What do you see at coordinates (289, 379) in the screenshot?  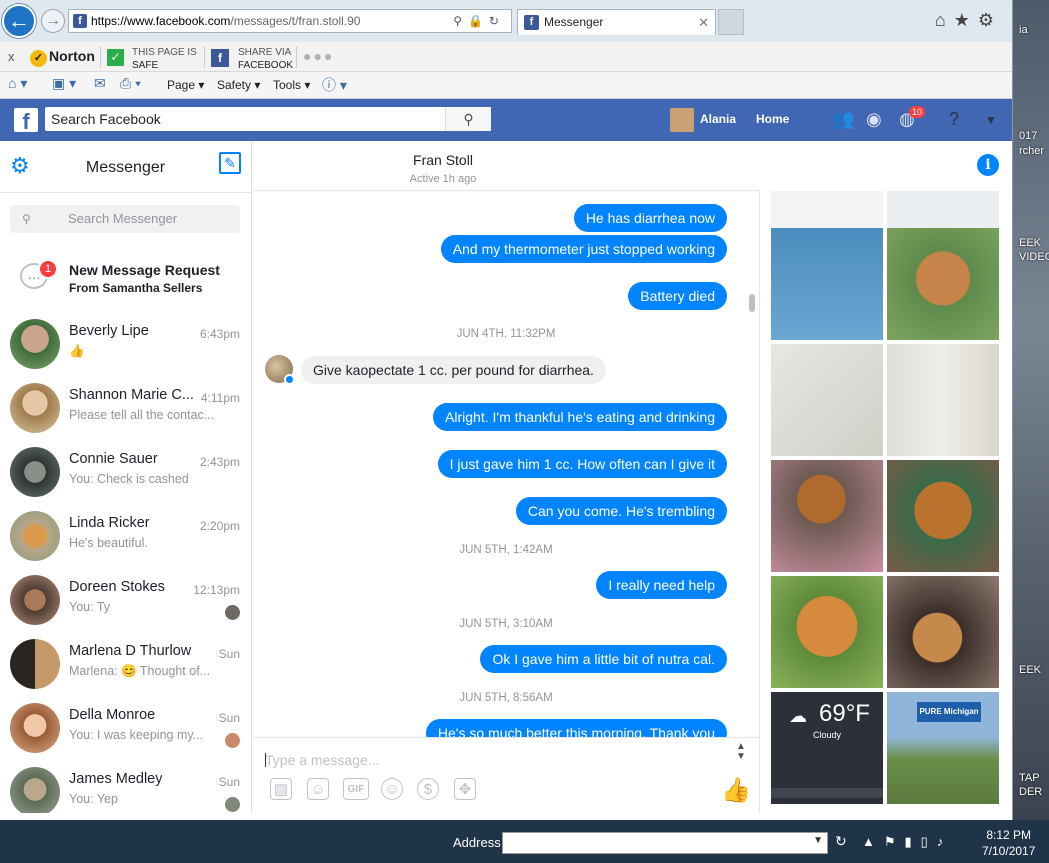 I see `messenger-badge-icon` at bounding box center [289, 379].